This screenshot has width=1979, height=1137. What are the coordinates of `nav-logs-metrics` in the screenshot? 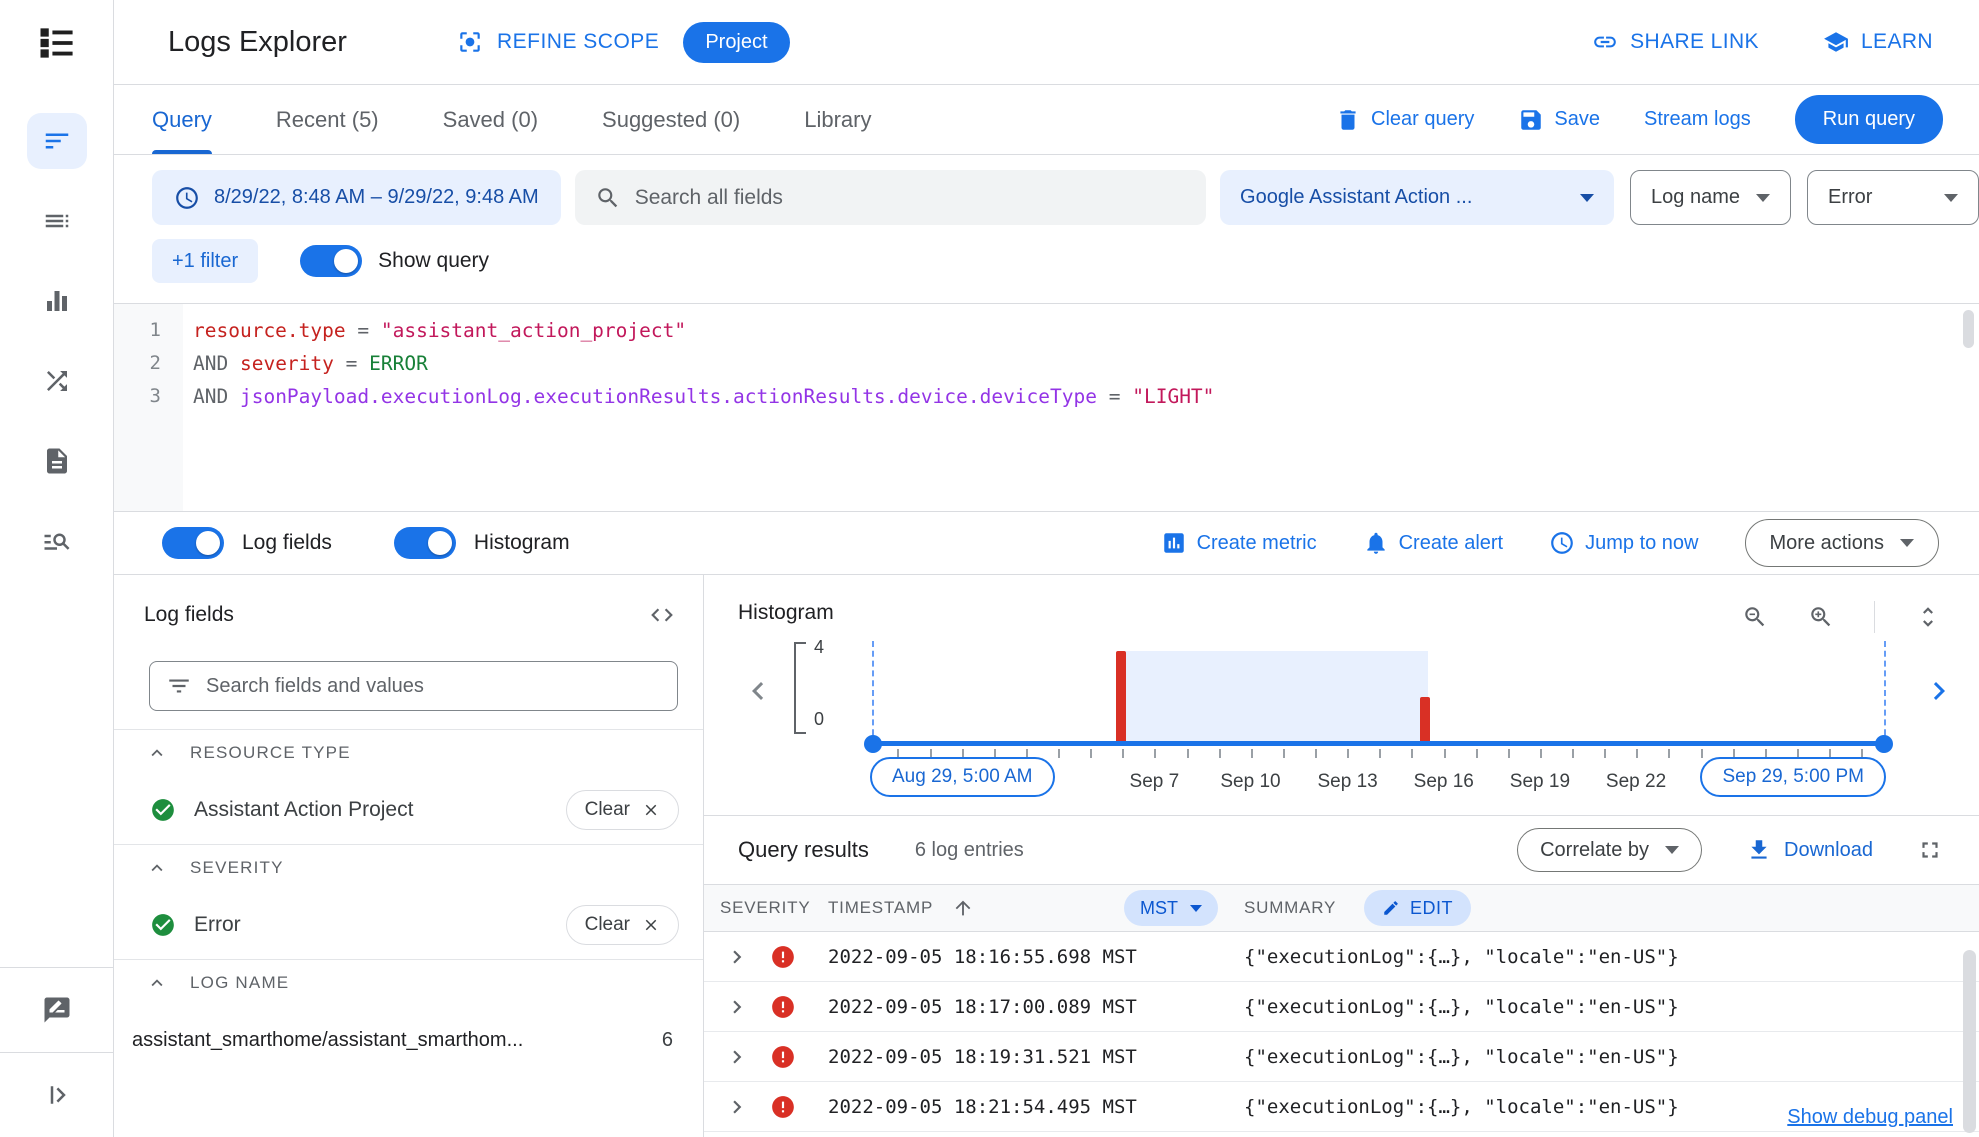 It's located at (57, 301).